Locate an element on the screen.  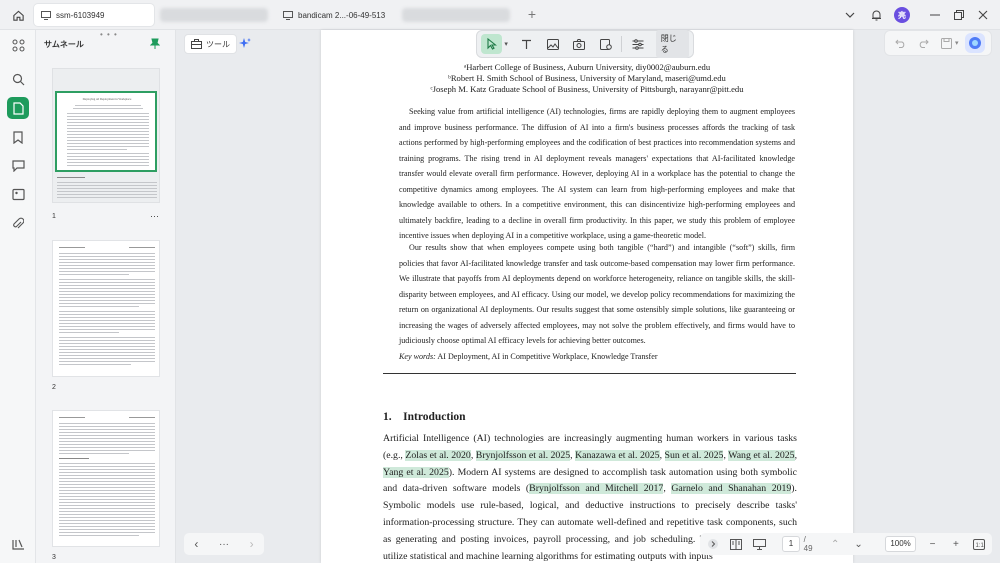
home-icon is located at coordinates (18, 15).